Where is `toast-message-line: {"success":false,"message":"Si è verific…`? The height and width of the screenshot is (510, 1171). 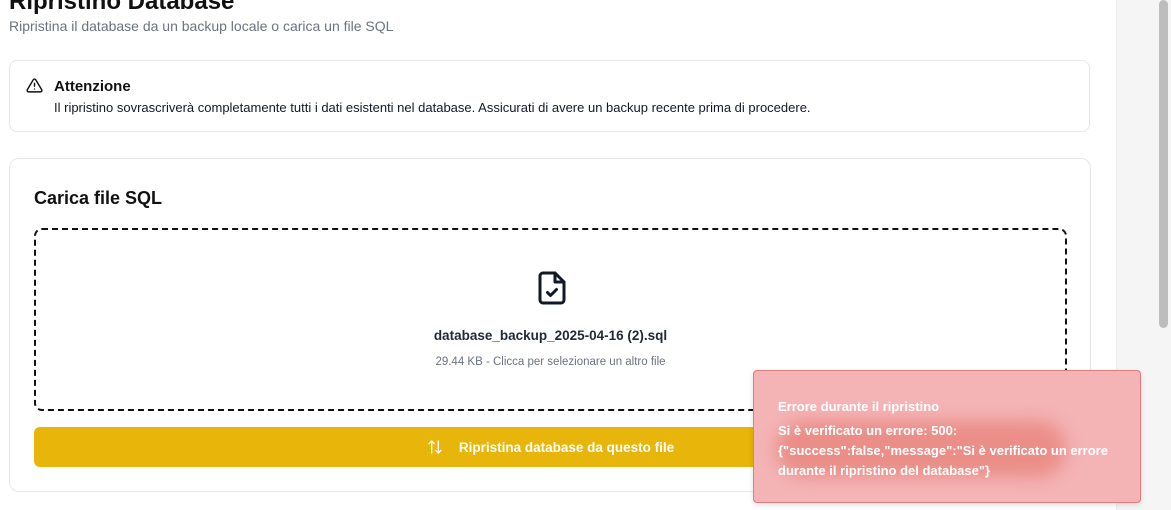 toast-message-line: {"success":false,"message":"Si è verific… is located at coordinates (943, 450).